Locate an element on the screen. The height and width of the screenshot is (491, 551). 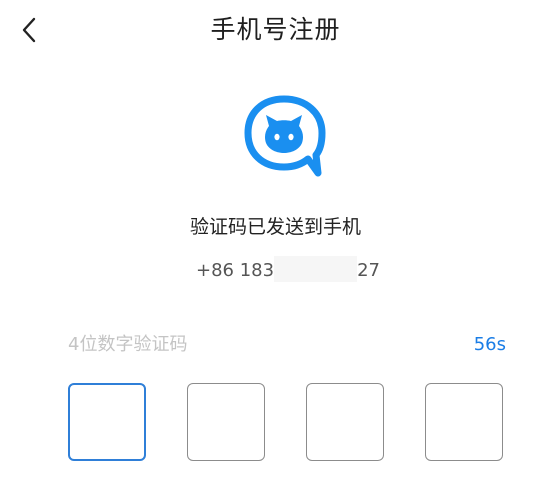
code-sent-message: 验证码已发送到手机 is located at coordinates (275, 227).